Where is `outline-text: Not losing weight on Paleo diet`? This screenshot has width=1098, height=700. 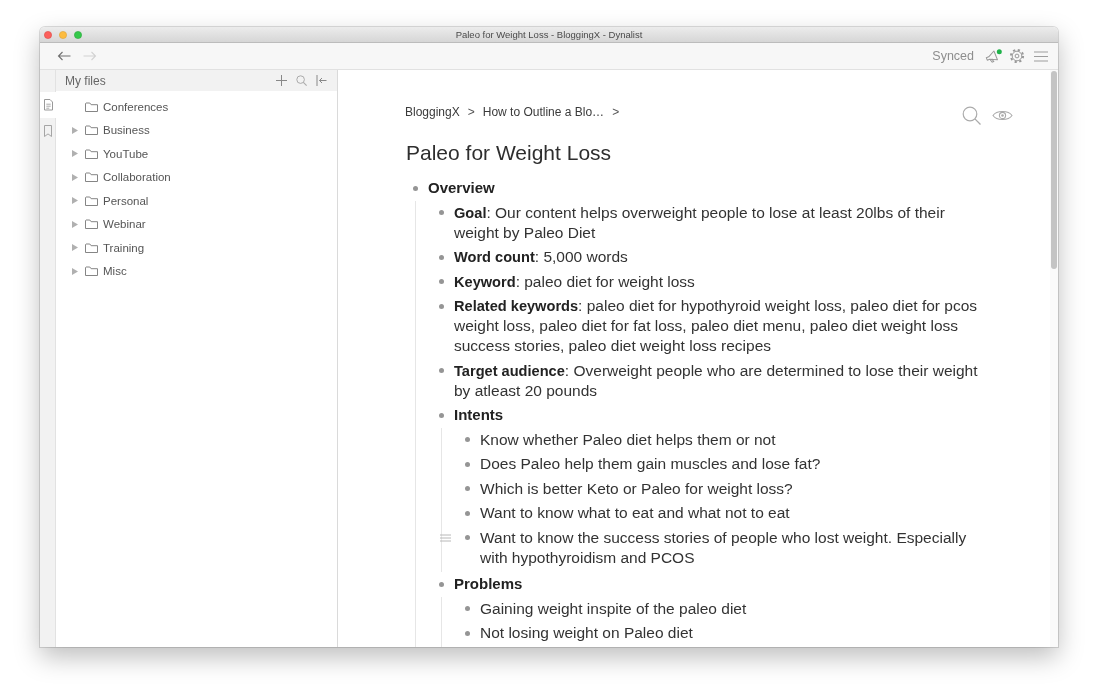
outline-text: Not losing weight on Paleo diet is located at coordinates (587, 633).